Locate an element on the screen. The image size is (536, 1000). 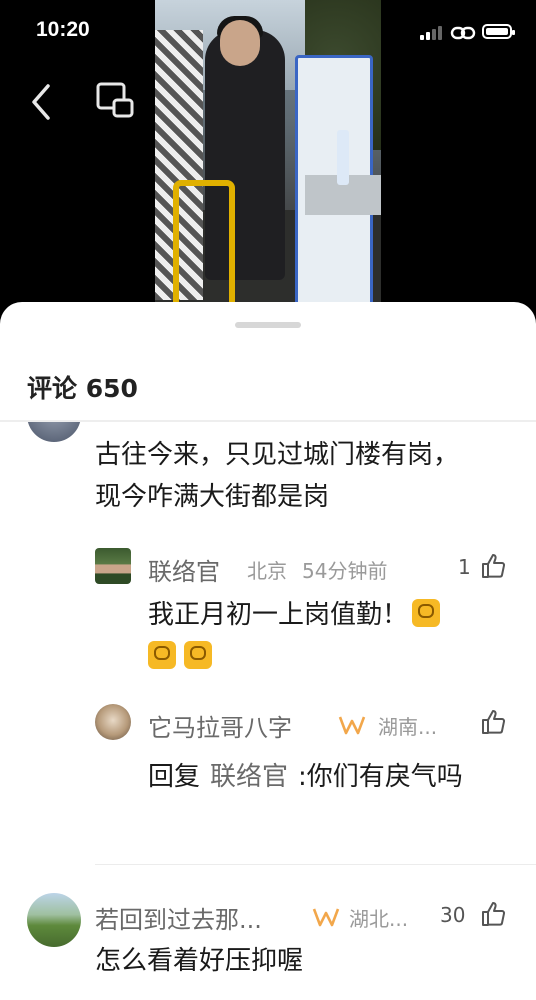
picture-in-picture-button is located at coordinates (116, 102).